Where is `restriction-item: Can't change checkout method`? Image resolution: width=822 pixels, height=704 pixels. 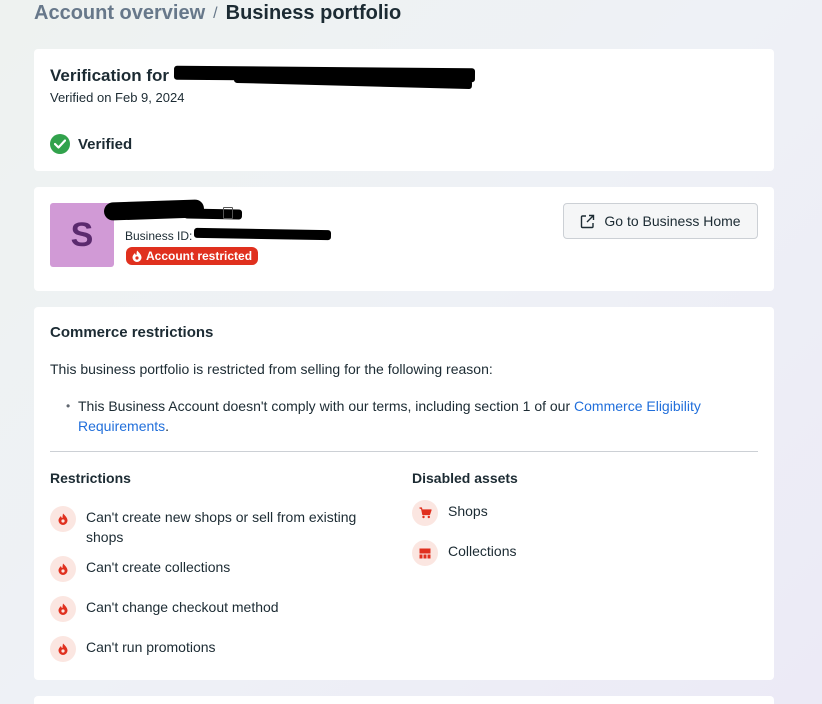 restriction-item: Can't change checkout method is located at coordinates (215, 609).